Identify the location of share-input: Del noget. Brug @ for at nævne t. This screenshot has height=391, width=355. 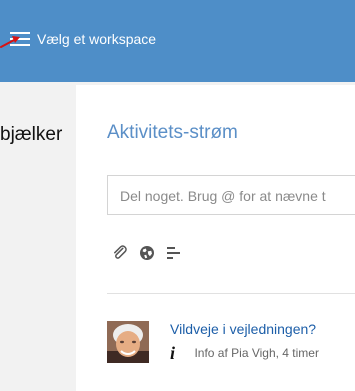
(231, 195).